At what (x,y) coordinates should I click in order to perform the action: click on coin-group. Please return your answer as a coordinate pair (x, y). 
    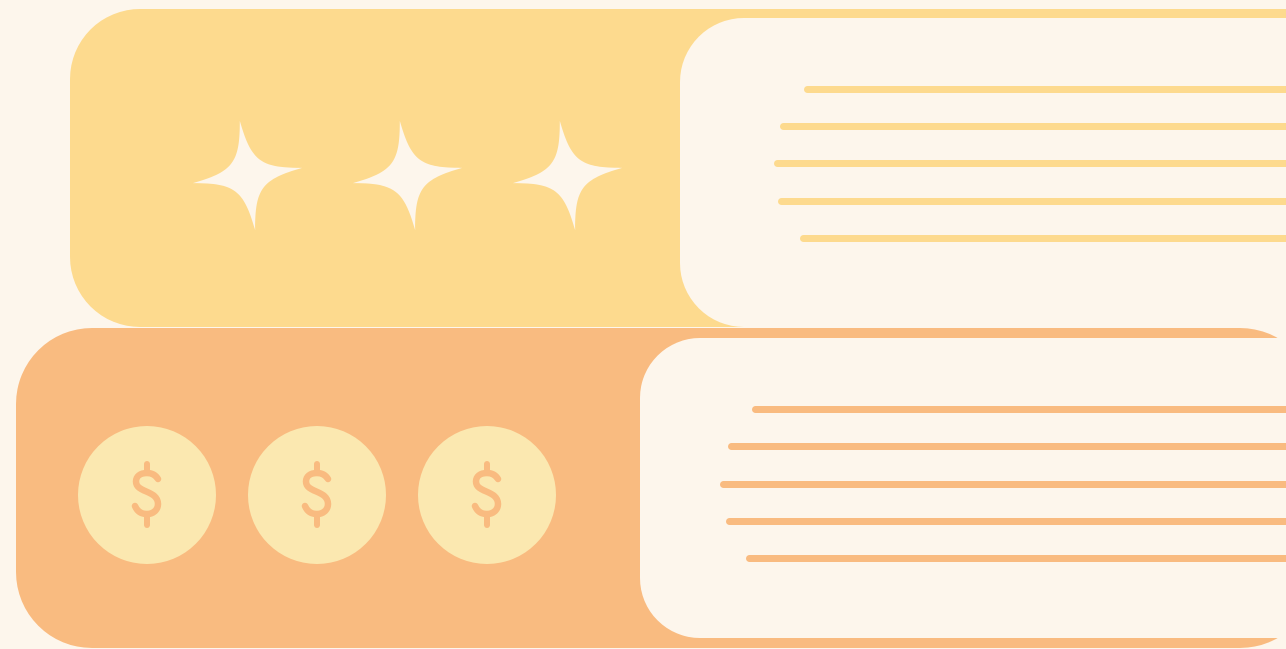
    Looking at the image, I should click on (317, 495).